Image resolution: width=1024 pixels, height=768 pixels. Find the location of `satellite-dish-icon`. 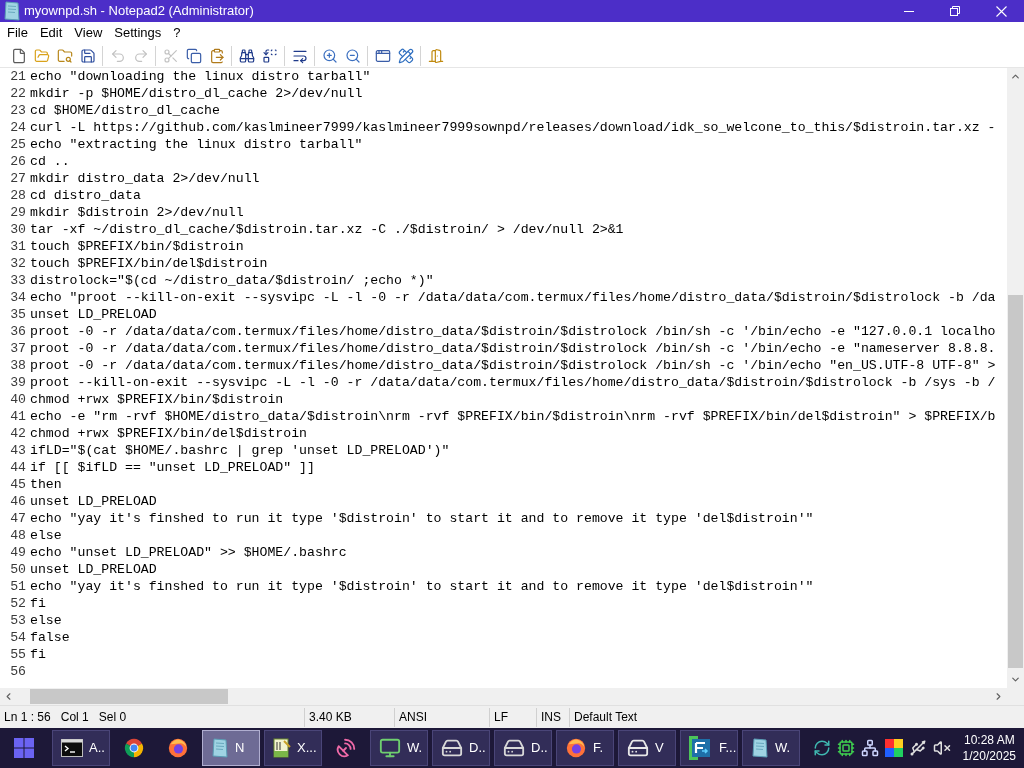

satellite-dish-icon is located at coordinates (346, 748).